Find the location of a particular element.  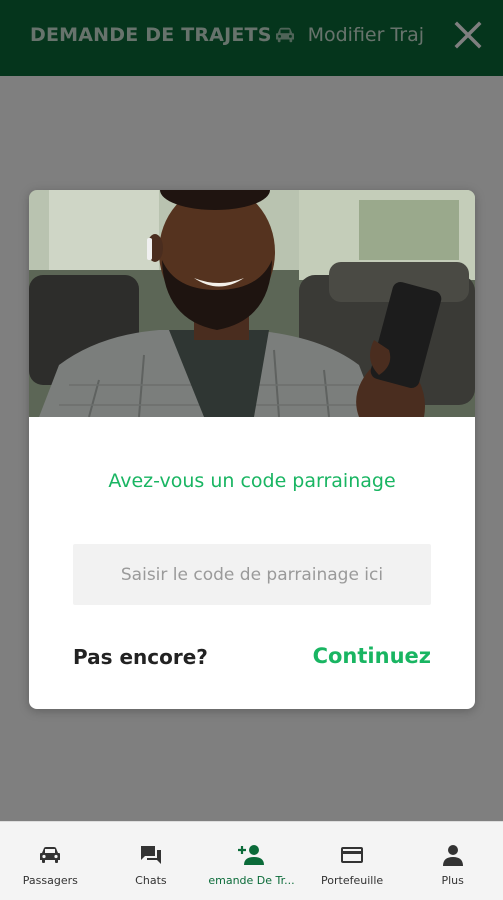

nav-item-portefeuille: Portefeuille is located at coordinates (352, 861).